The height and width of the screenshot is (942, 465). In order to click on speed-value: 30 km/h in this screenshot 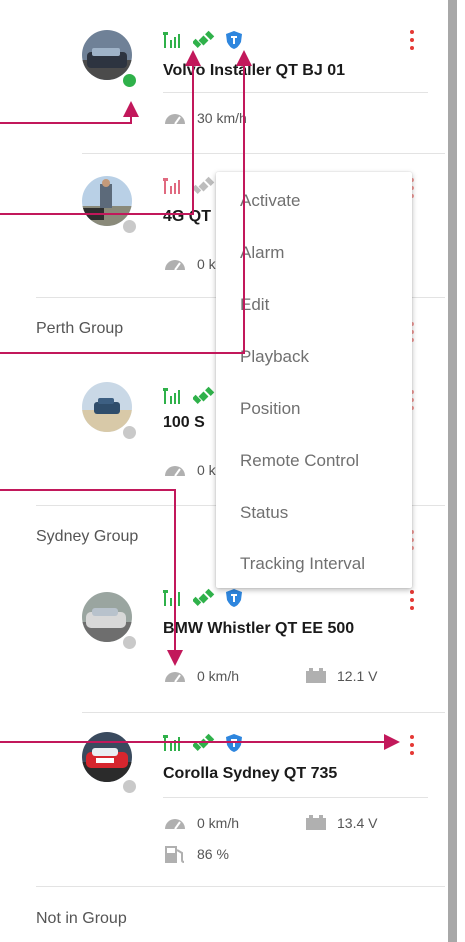, I will do `click(222, 118)`.